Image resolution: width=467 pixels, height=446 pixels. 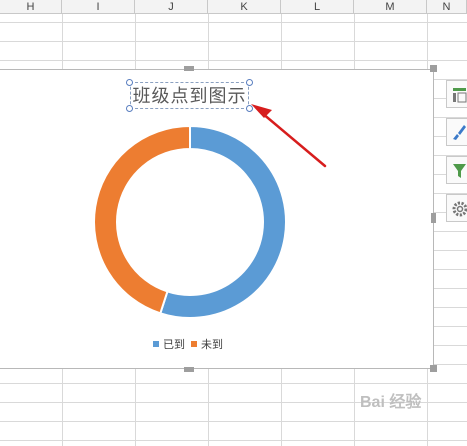 What do you see at coordinates (98, 7) in the screenshot?
I see `column-header-i: I` at bounding box center [98, 7].